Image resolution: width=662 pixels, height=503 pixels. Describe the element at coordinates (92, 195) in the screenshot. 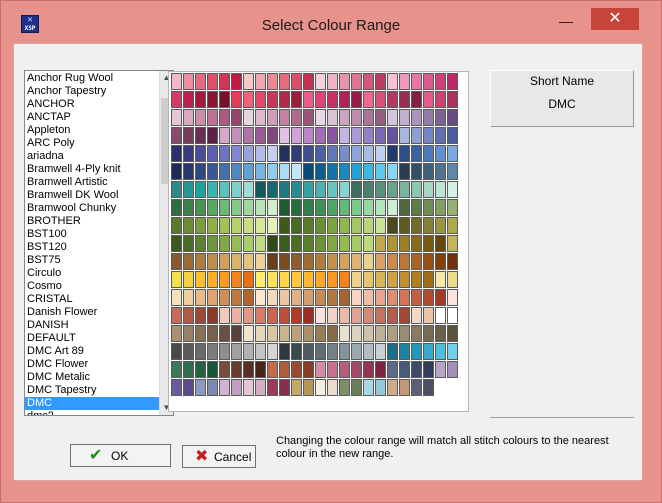

I see `list-item: Bramwell DK Wool` at that location.